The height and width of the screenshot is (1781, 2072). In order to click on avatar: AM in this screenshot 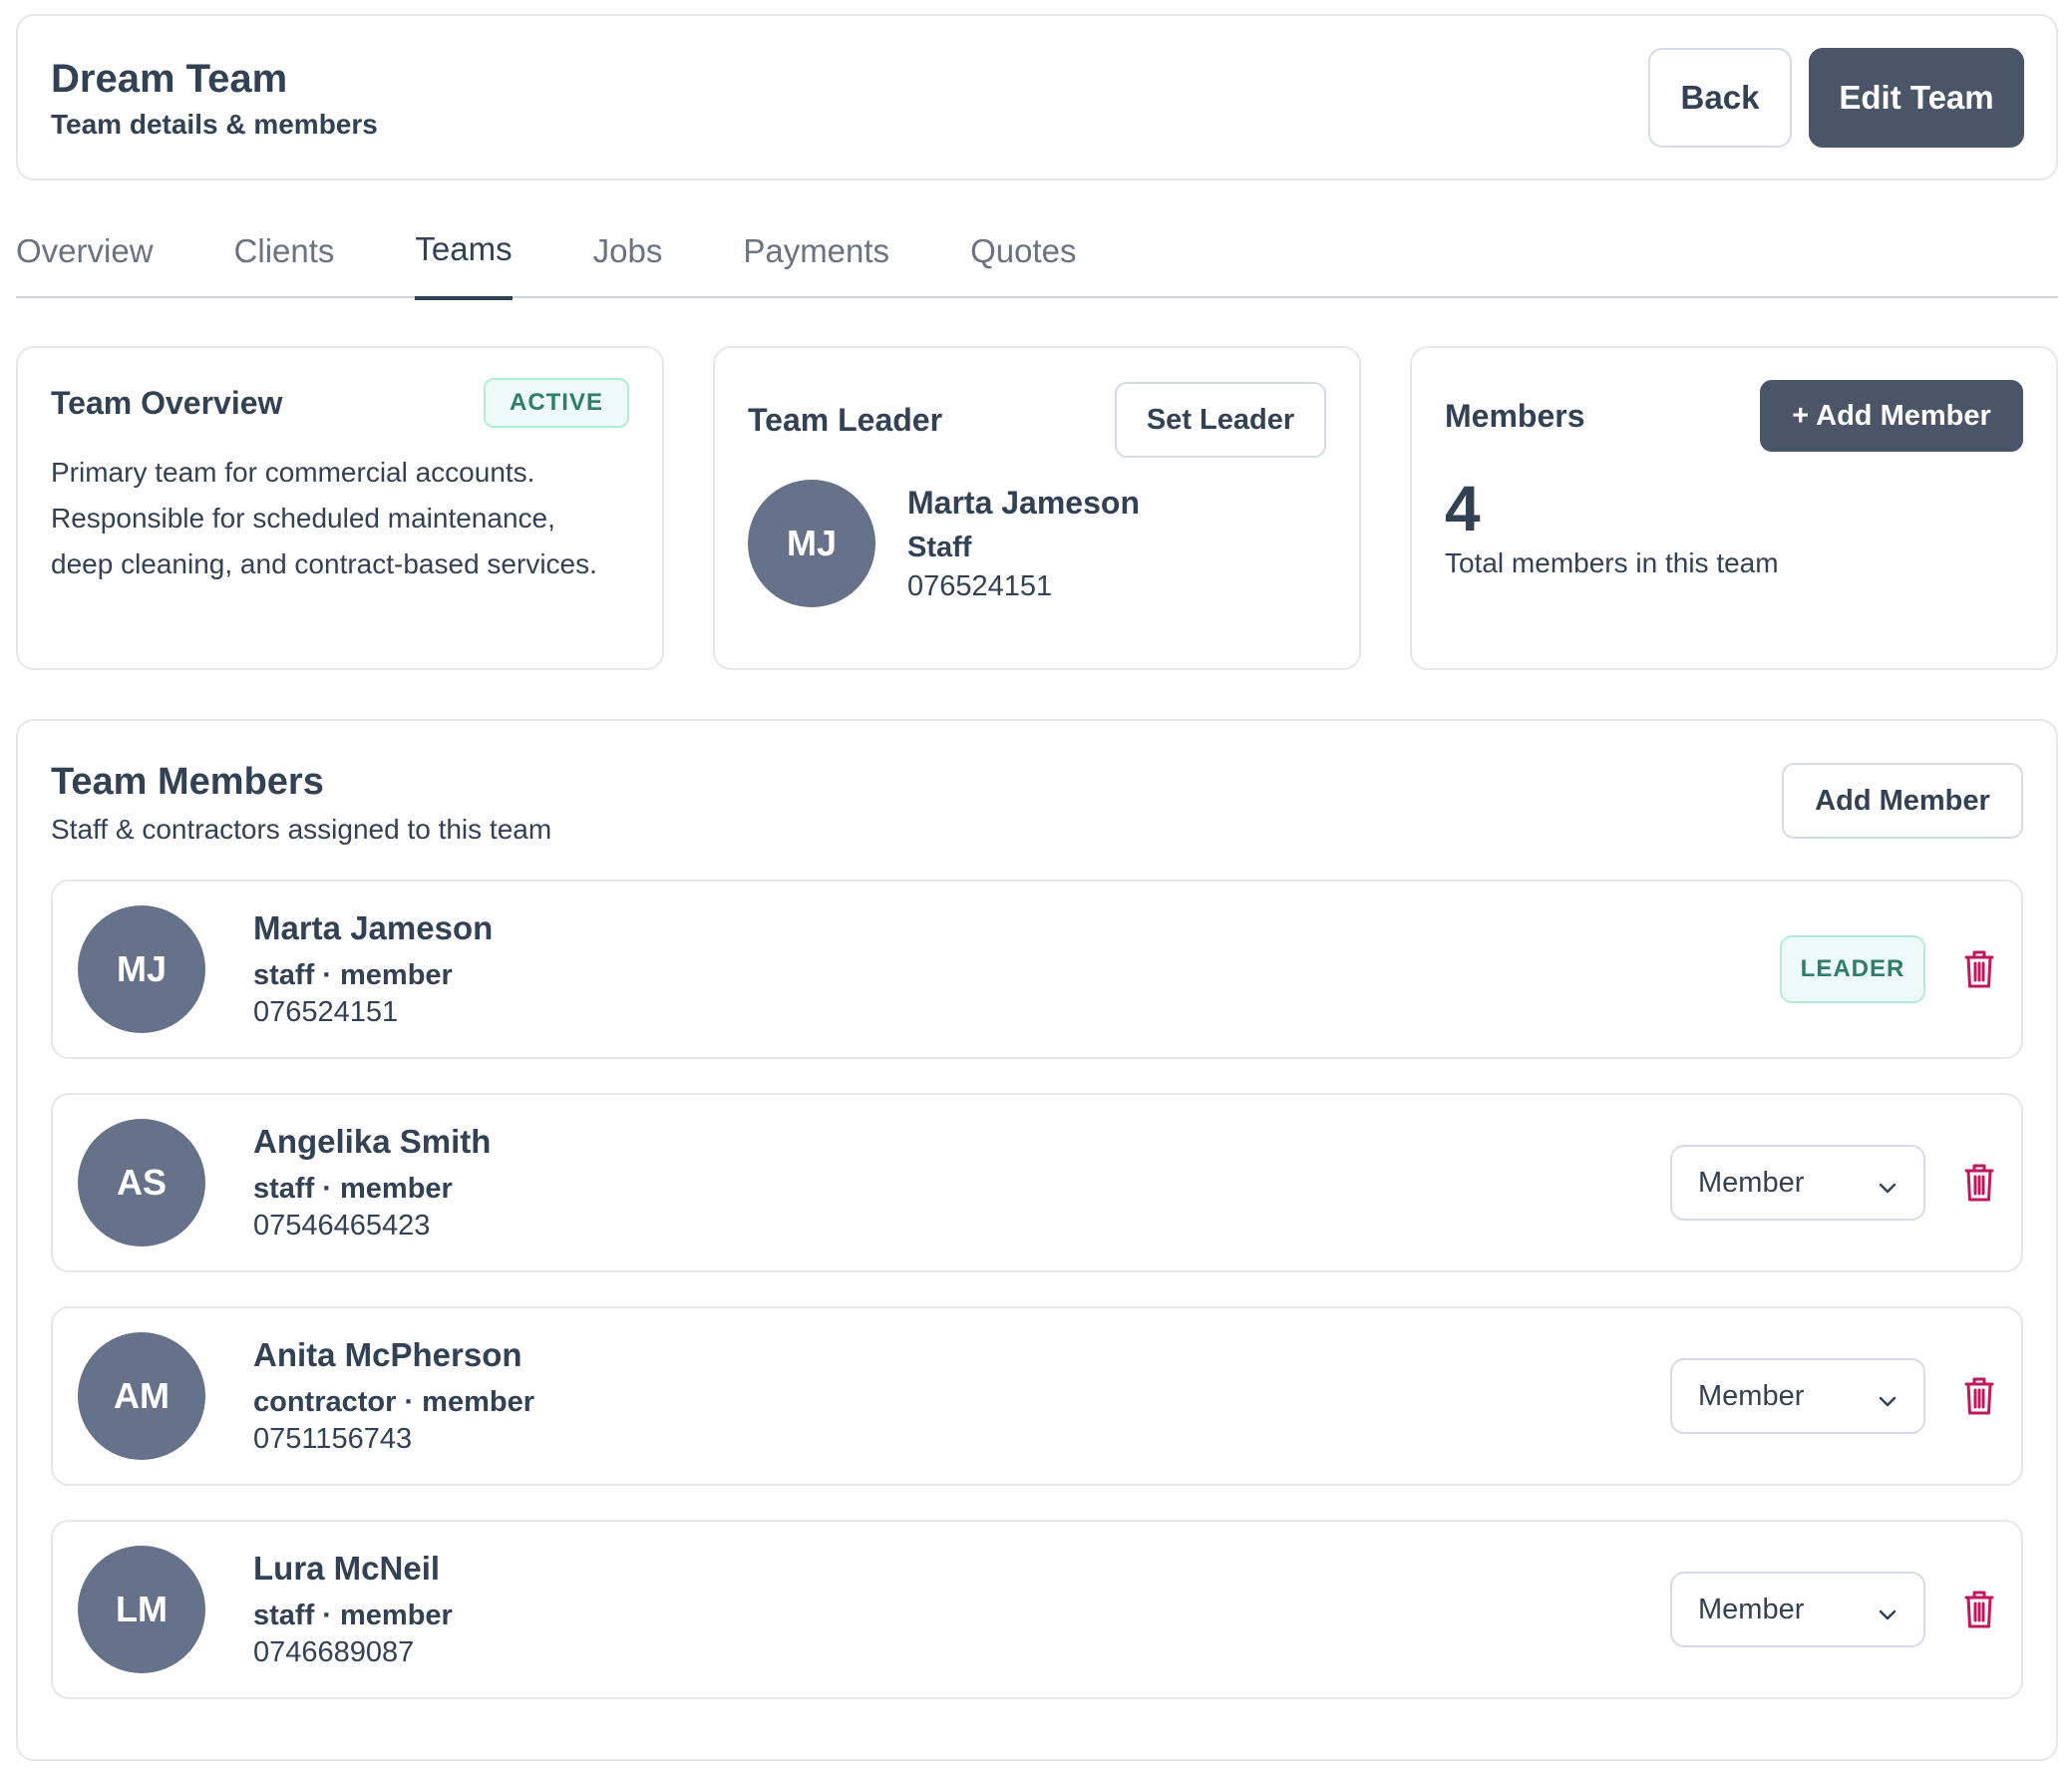, I will do `click(141, 1396)`.